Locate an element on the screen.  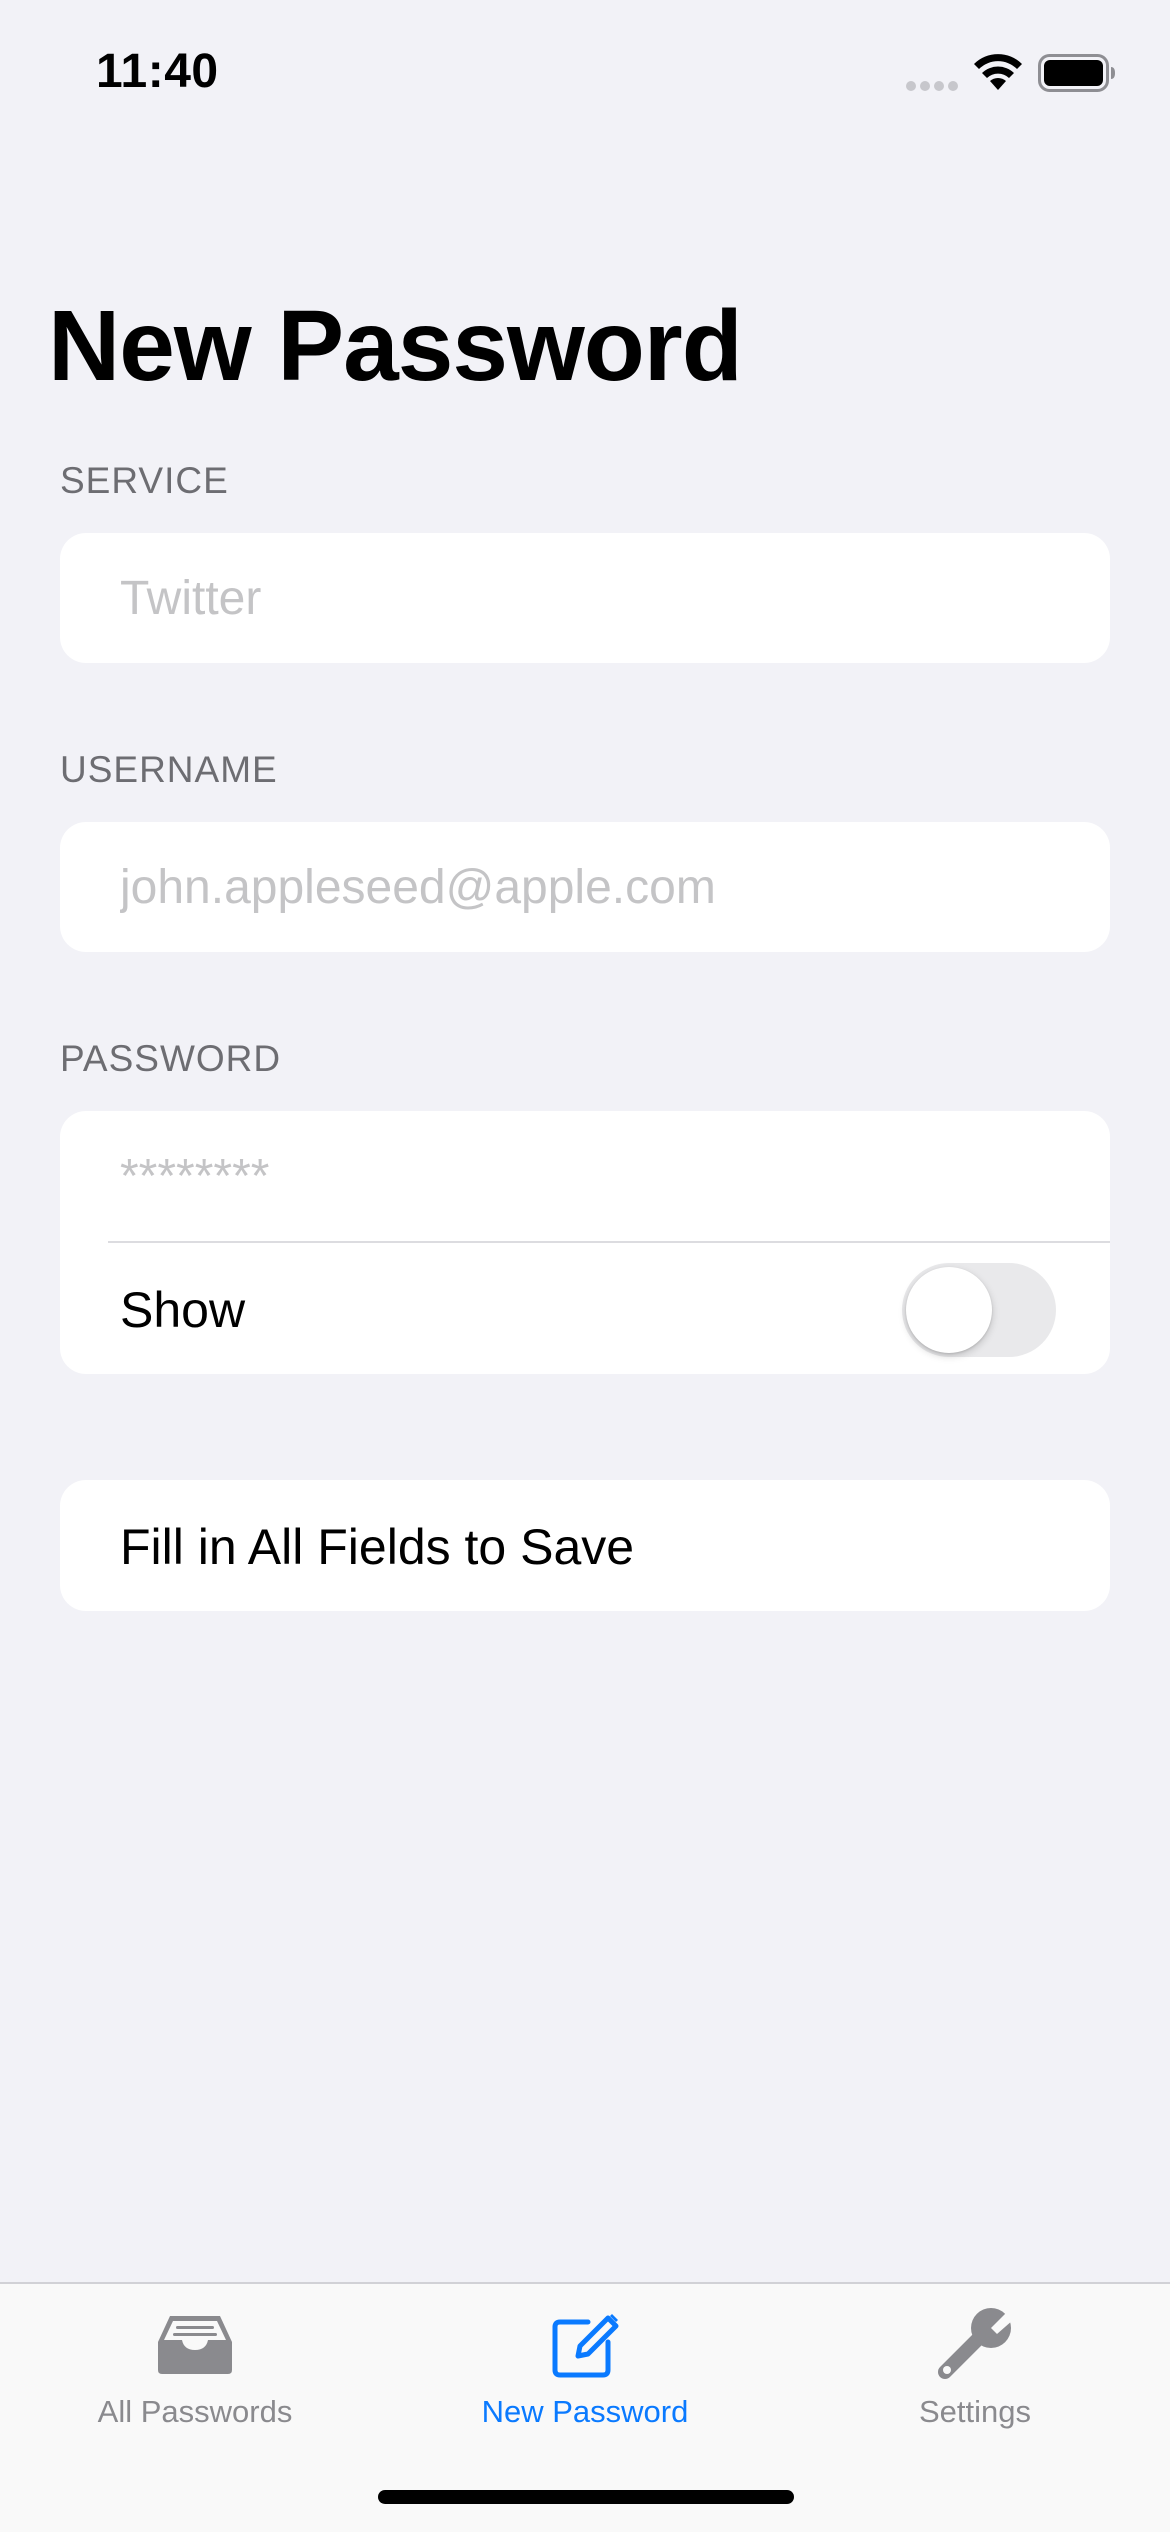
page-title: New Password is located at coordinates (395, 346).